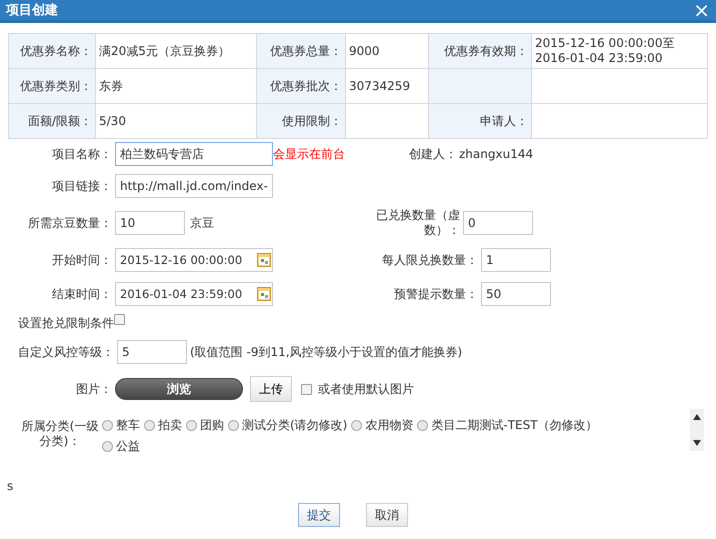 The width and height of the screenshot is (716, 539). I want to click on radio-label: 整车, so click(128, 425).